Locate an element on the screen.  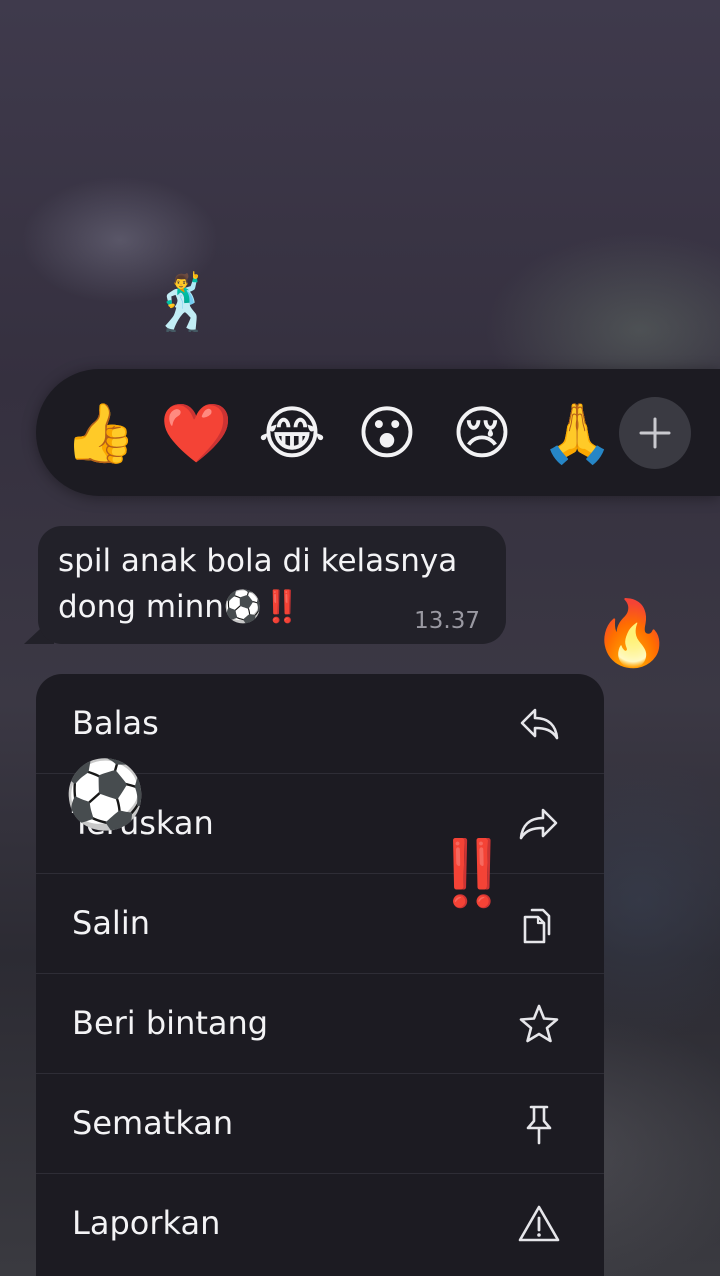
reaction-tears-of-joy: 😂 is located at coordinates (292, 433).